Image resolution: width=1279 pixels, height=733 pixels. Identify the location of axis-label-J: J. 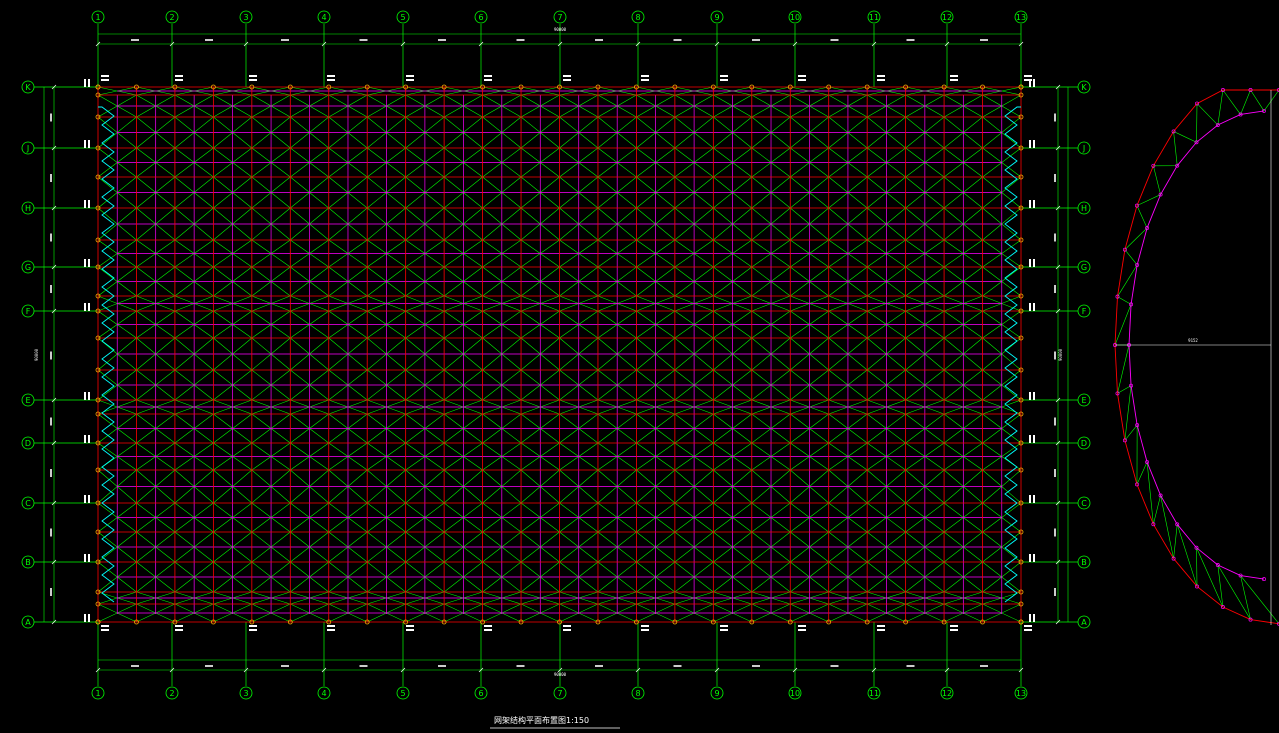
(1083, 148).